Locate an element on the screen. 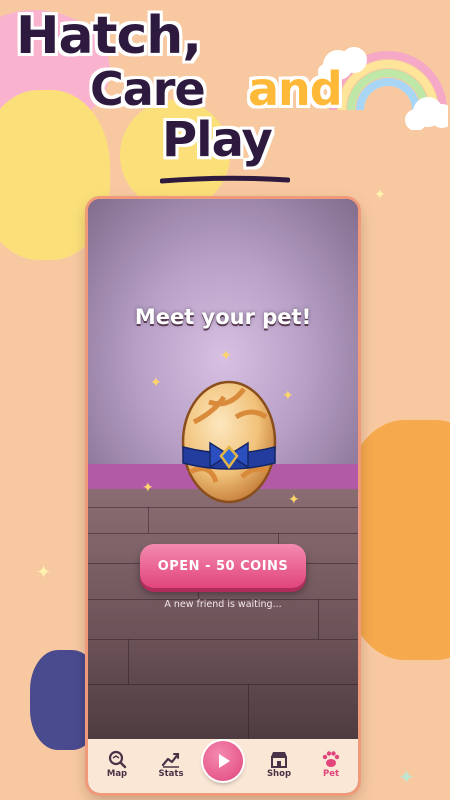 The height and width of the screenshot is (800, 450). play-icon is located at coordinates (224, 761).